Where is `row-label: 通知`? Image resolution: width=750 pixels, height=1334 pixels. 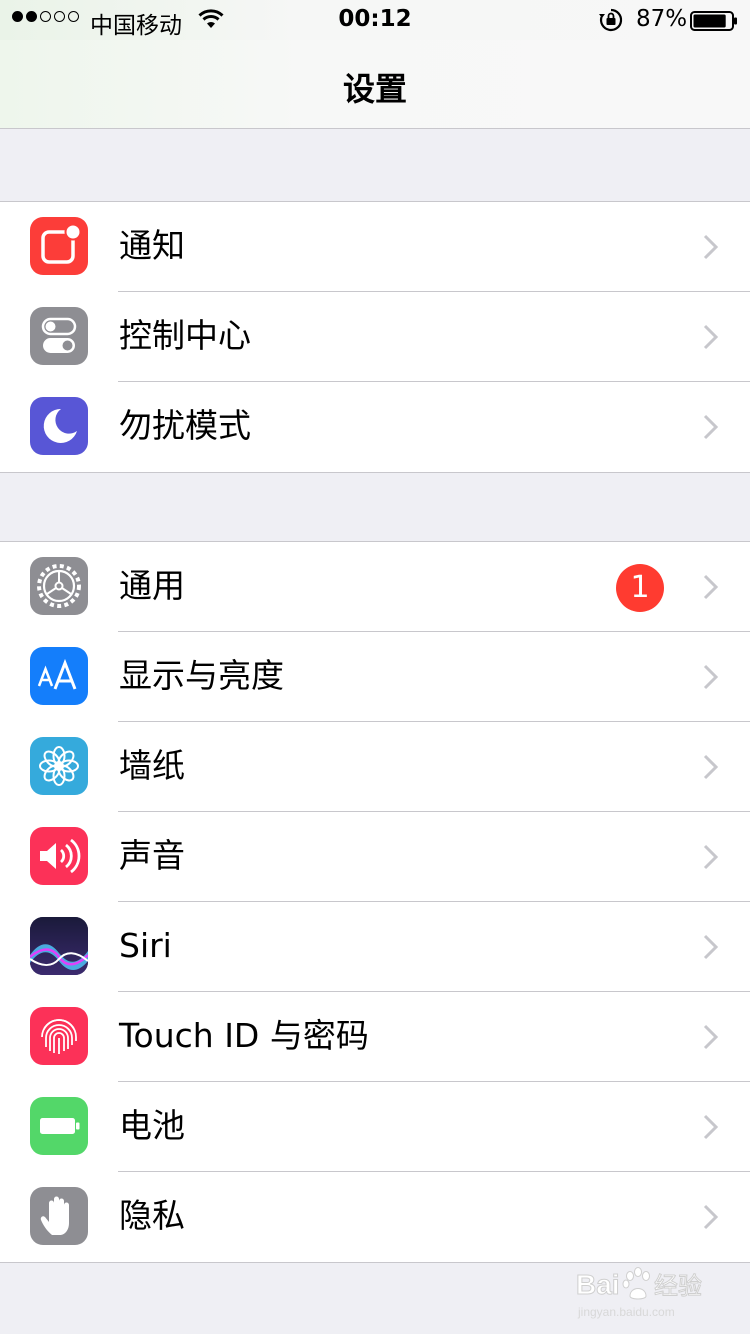
row-label: 通知 is located at coordinates (152, 245).